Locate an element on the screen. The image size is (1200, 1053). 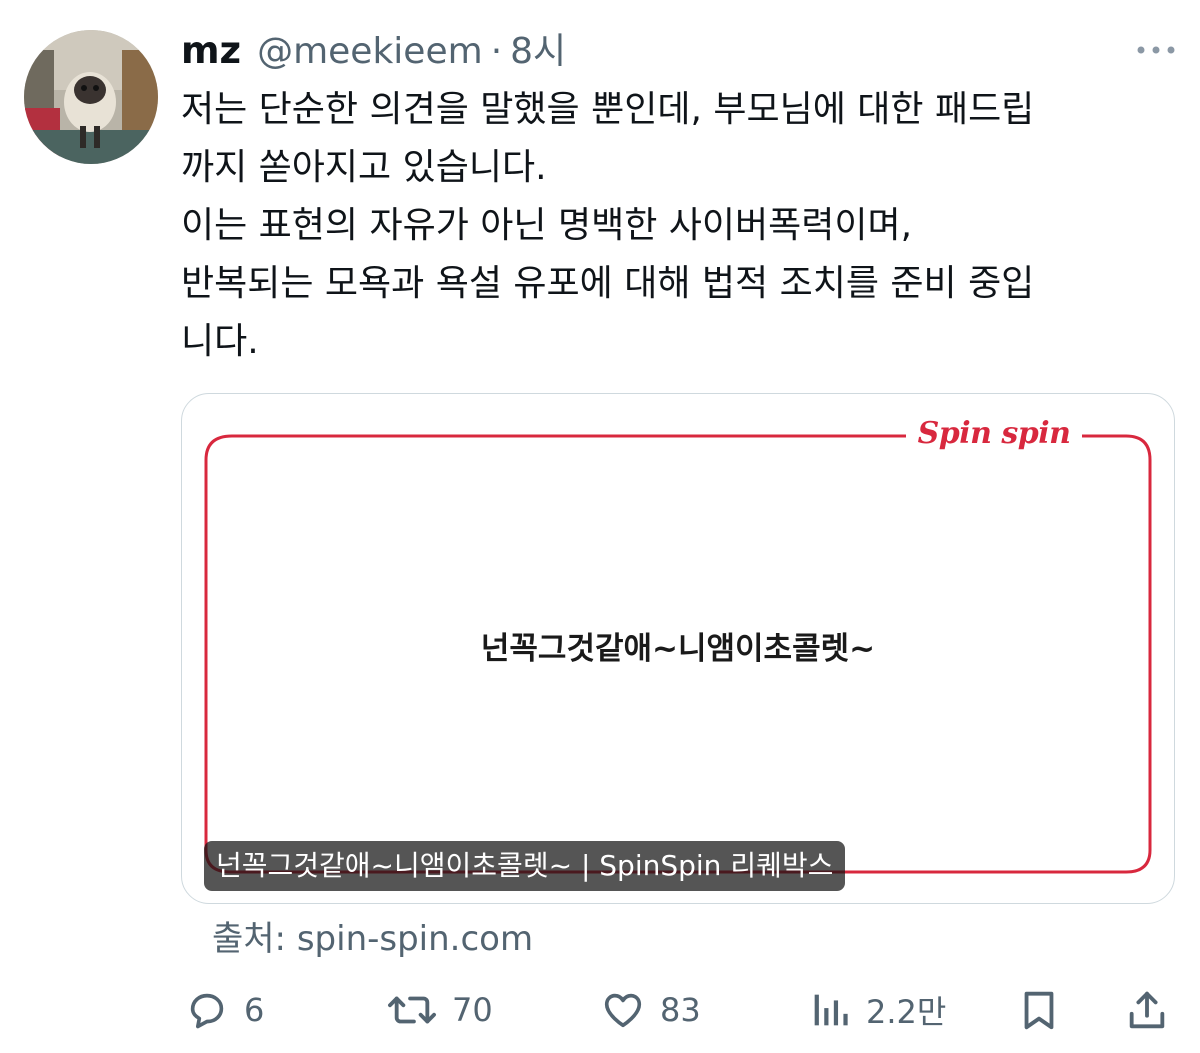
share-button is located at coordinates (1147, 1010).